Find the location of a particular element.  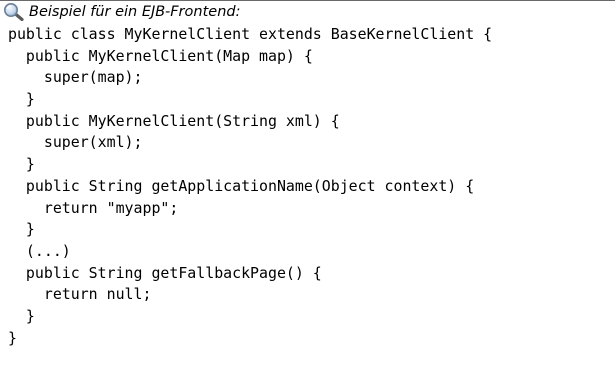

example-caption: Beispiel für ein EJB-Frontend: is located at coordinates (307, 12).